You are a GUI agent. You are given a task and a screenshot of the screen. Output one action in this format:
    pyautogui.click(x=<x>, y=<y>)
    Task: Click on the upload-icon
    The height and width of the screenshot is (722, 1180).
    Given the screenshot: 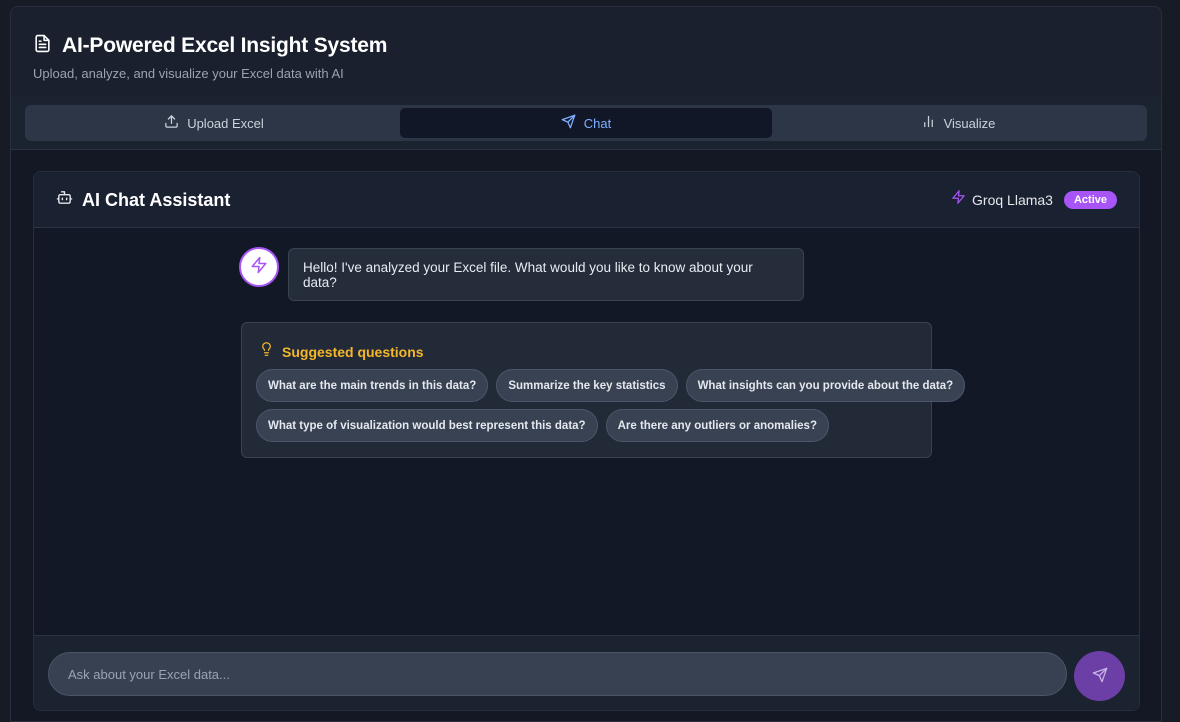 What is the action you would take?
    pyautogui.click(x=175, y=123)
    